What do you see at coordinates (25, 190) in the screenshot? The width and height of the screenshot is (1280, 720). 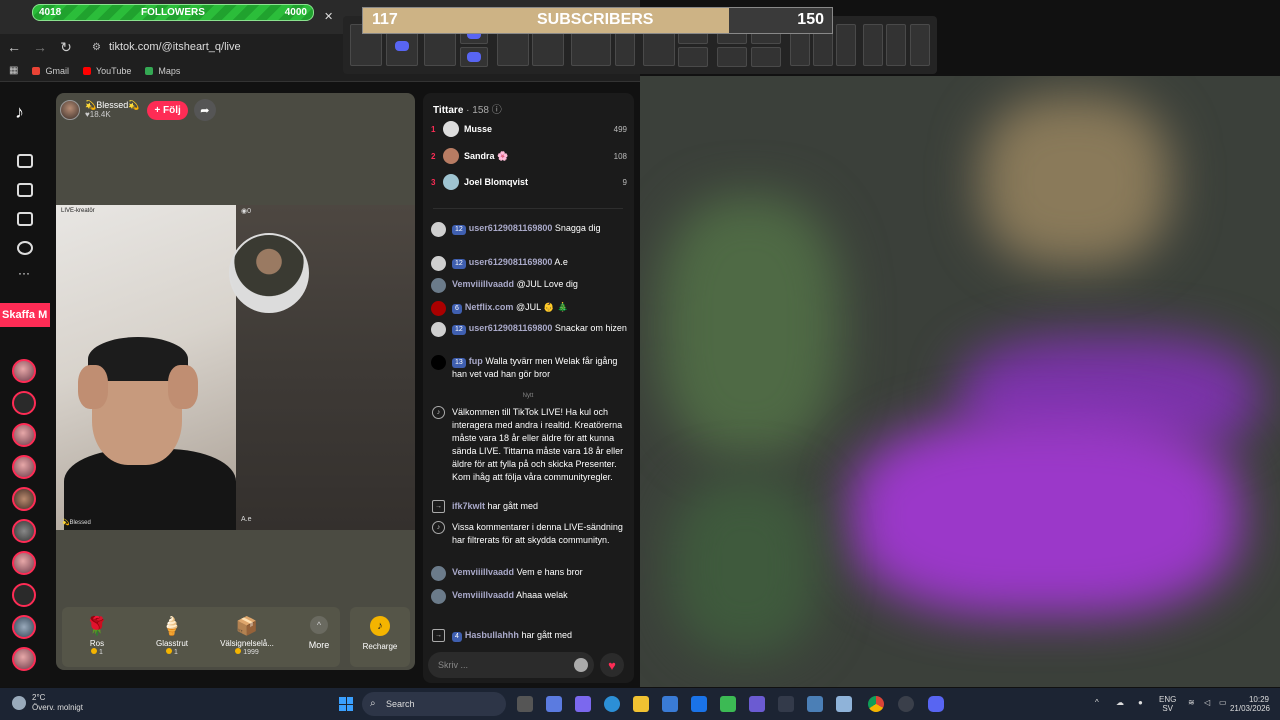 I see `video-icon` at bounding box center [25, 190].